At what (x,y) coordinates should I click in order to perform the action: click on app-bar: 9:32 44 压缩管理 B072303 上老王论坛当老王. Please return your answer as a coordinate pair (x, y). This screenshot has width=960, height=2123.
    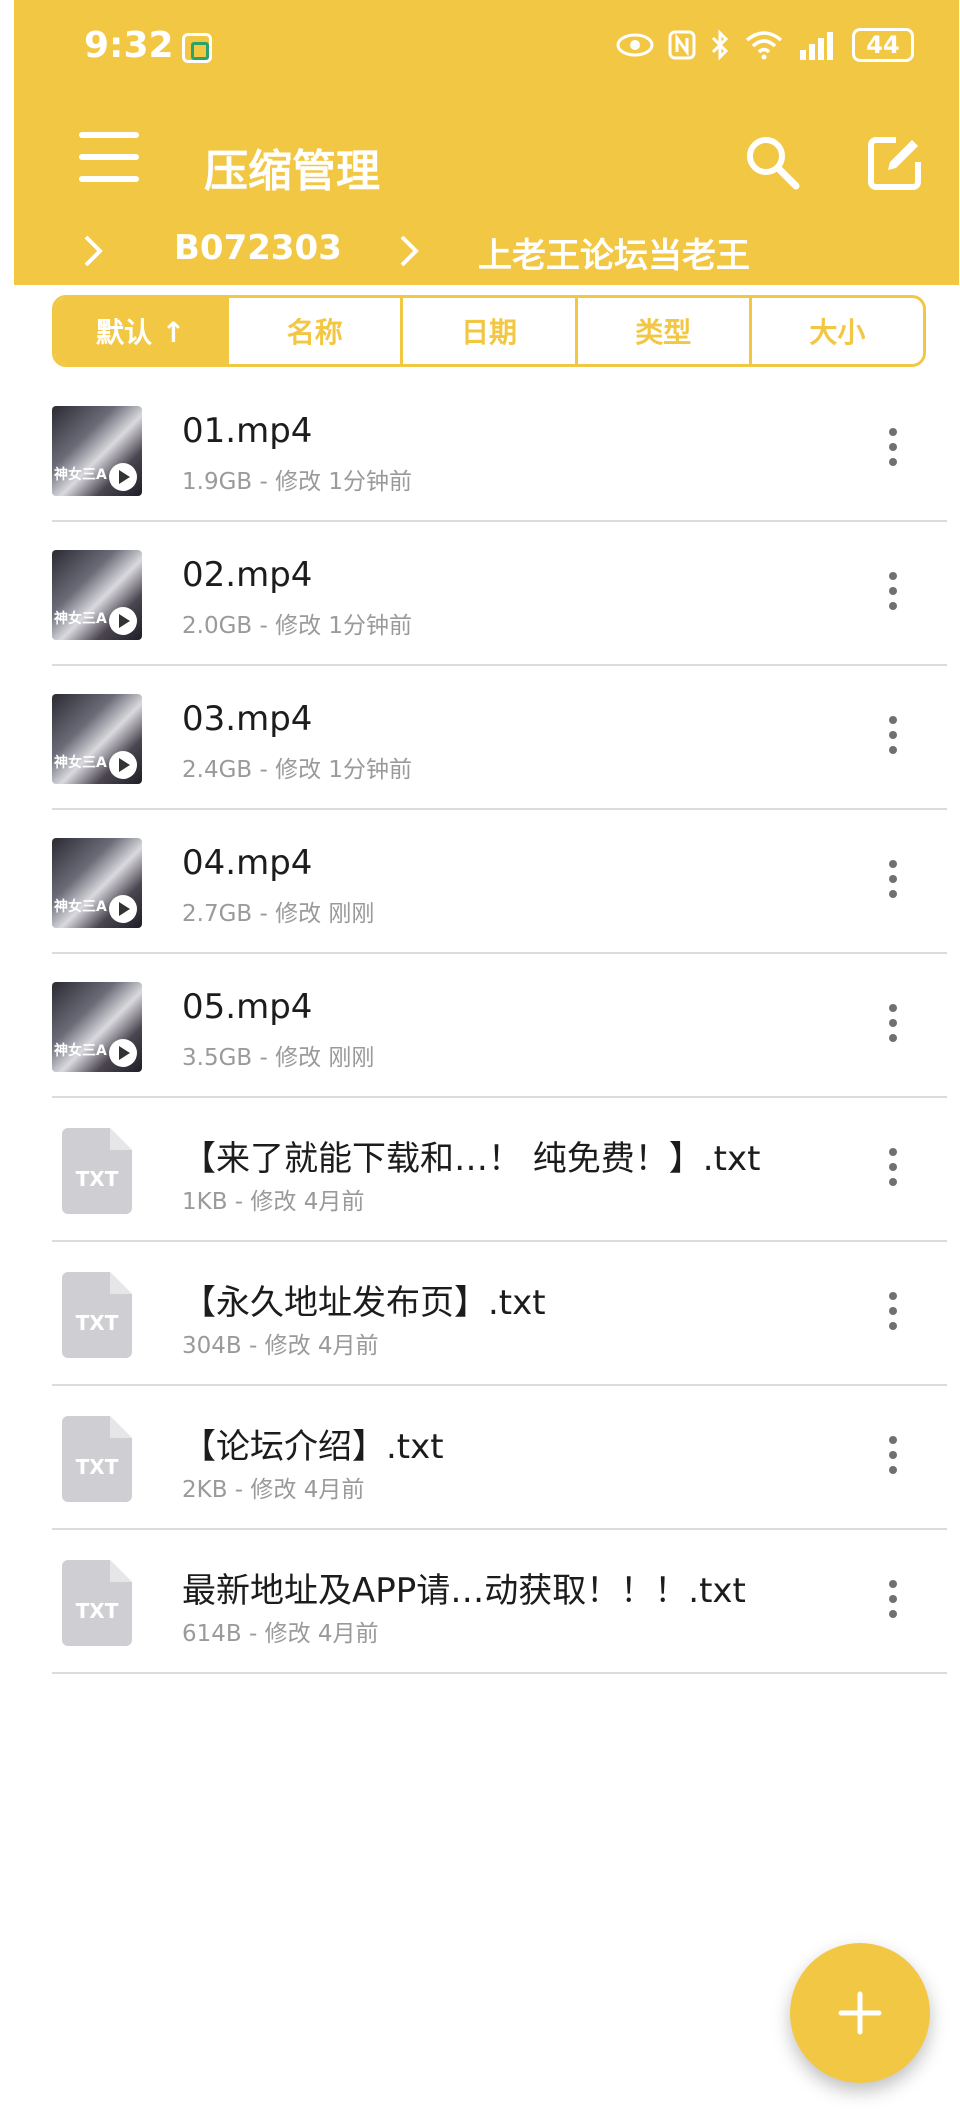
    Looking at the image, I should click on (486, 142).